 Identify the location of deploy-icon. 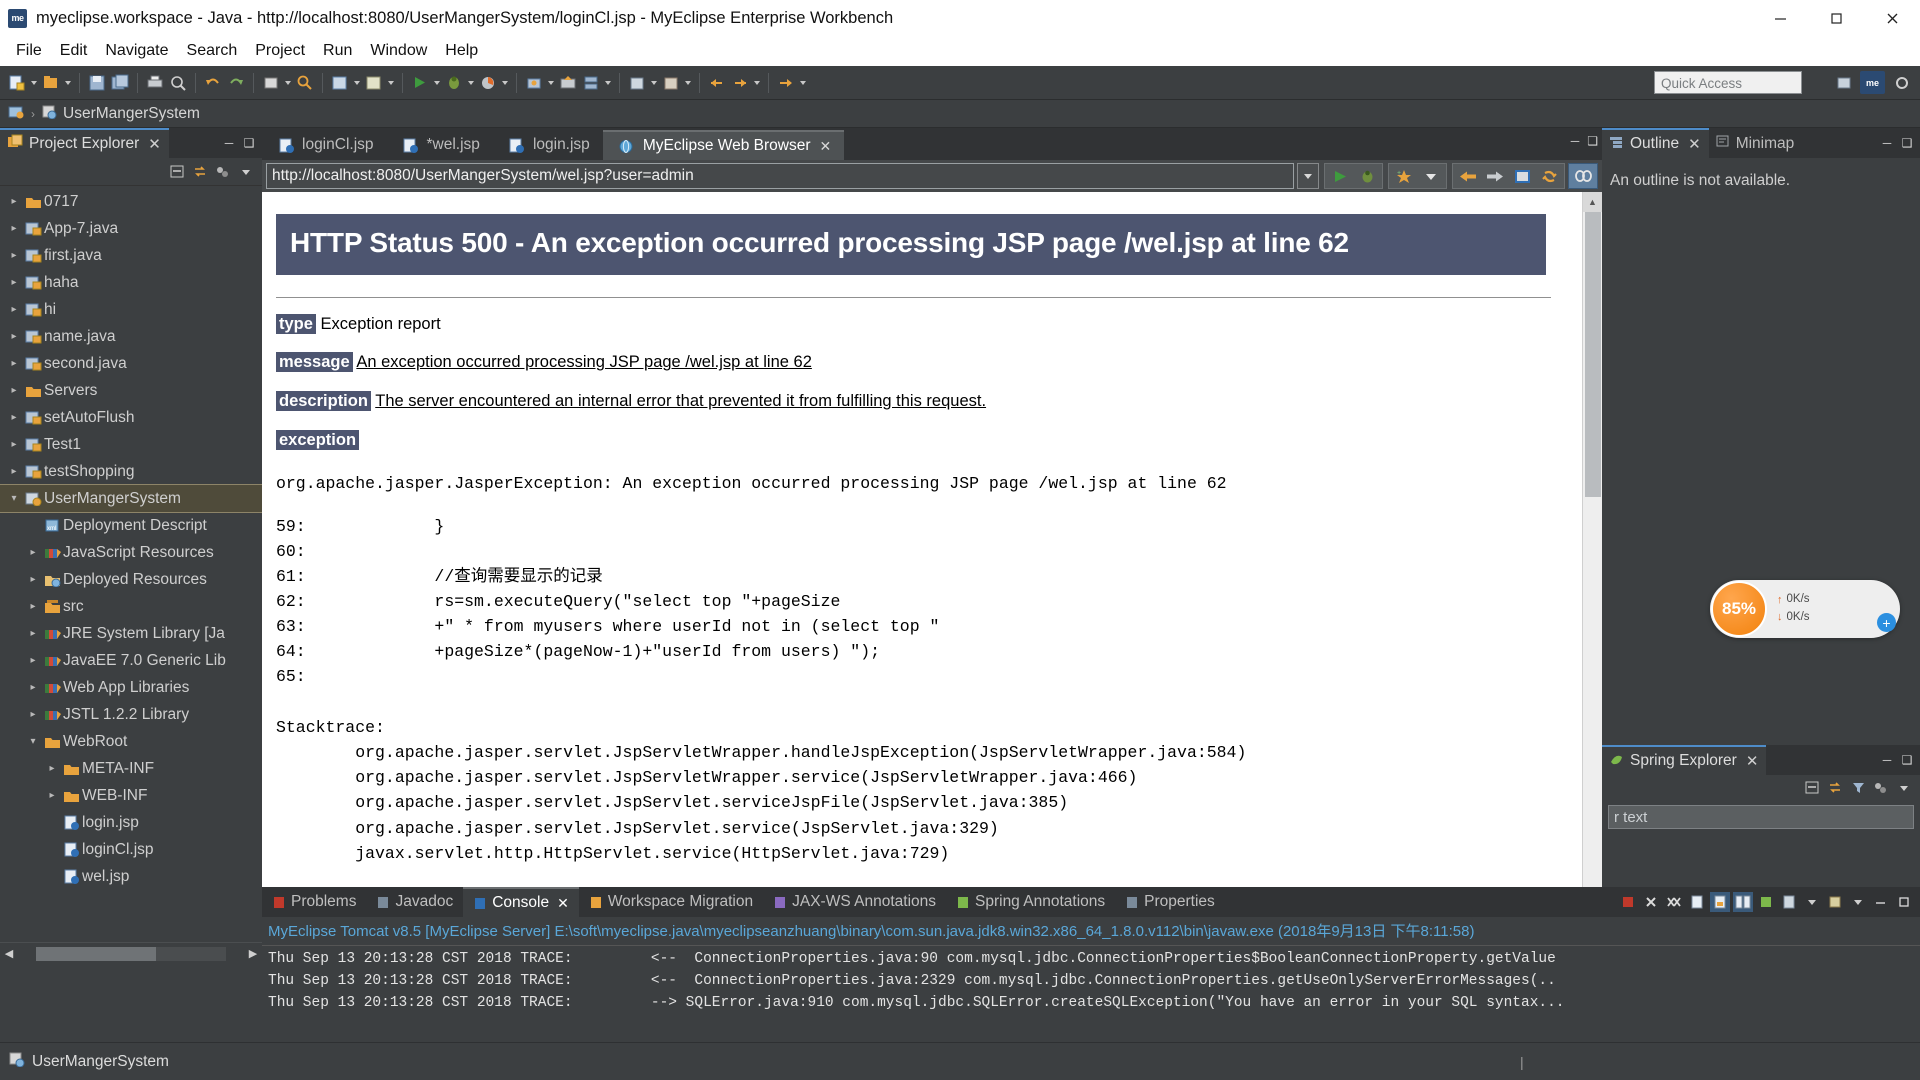
(568, 83).